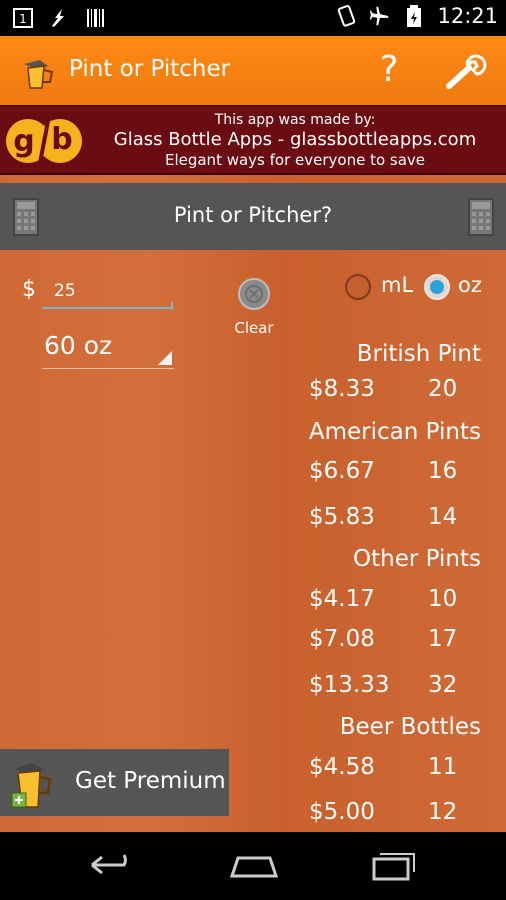  What do you see at coordinates (29, 289) in the screenshot?
I see `currency-symbol: $` at bounding box center [29, 289].